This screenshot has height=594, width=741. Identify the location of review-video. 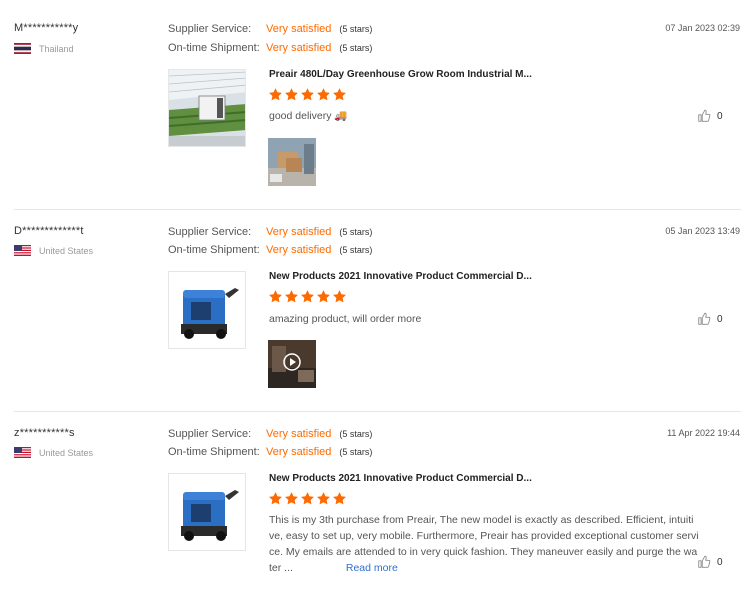
(292, 364).